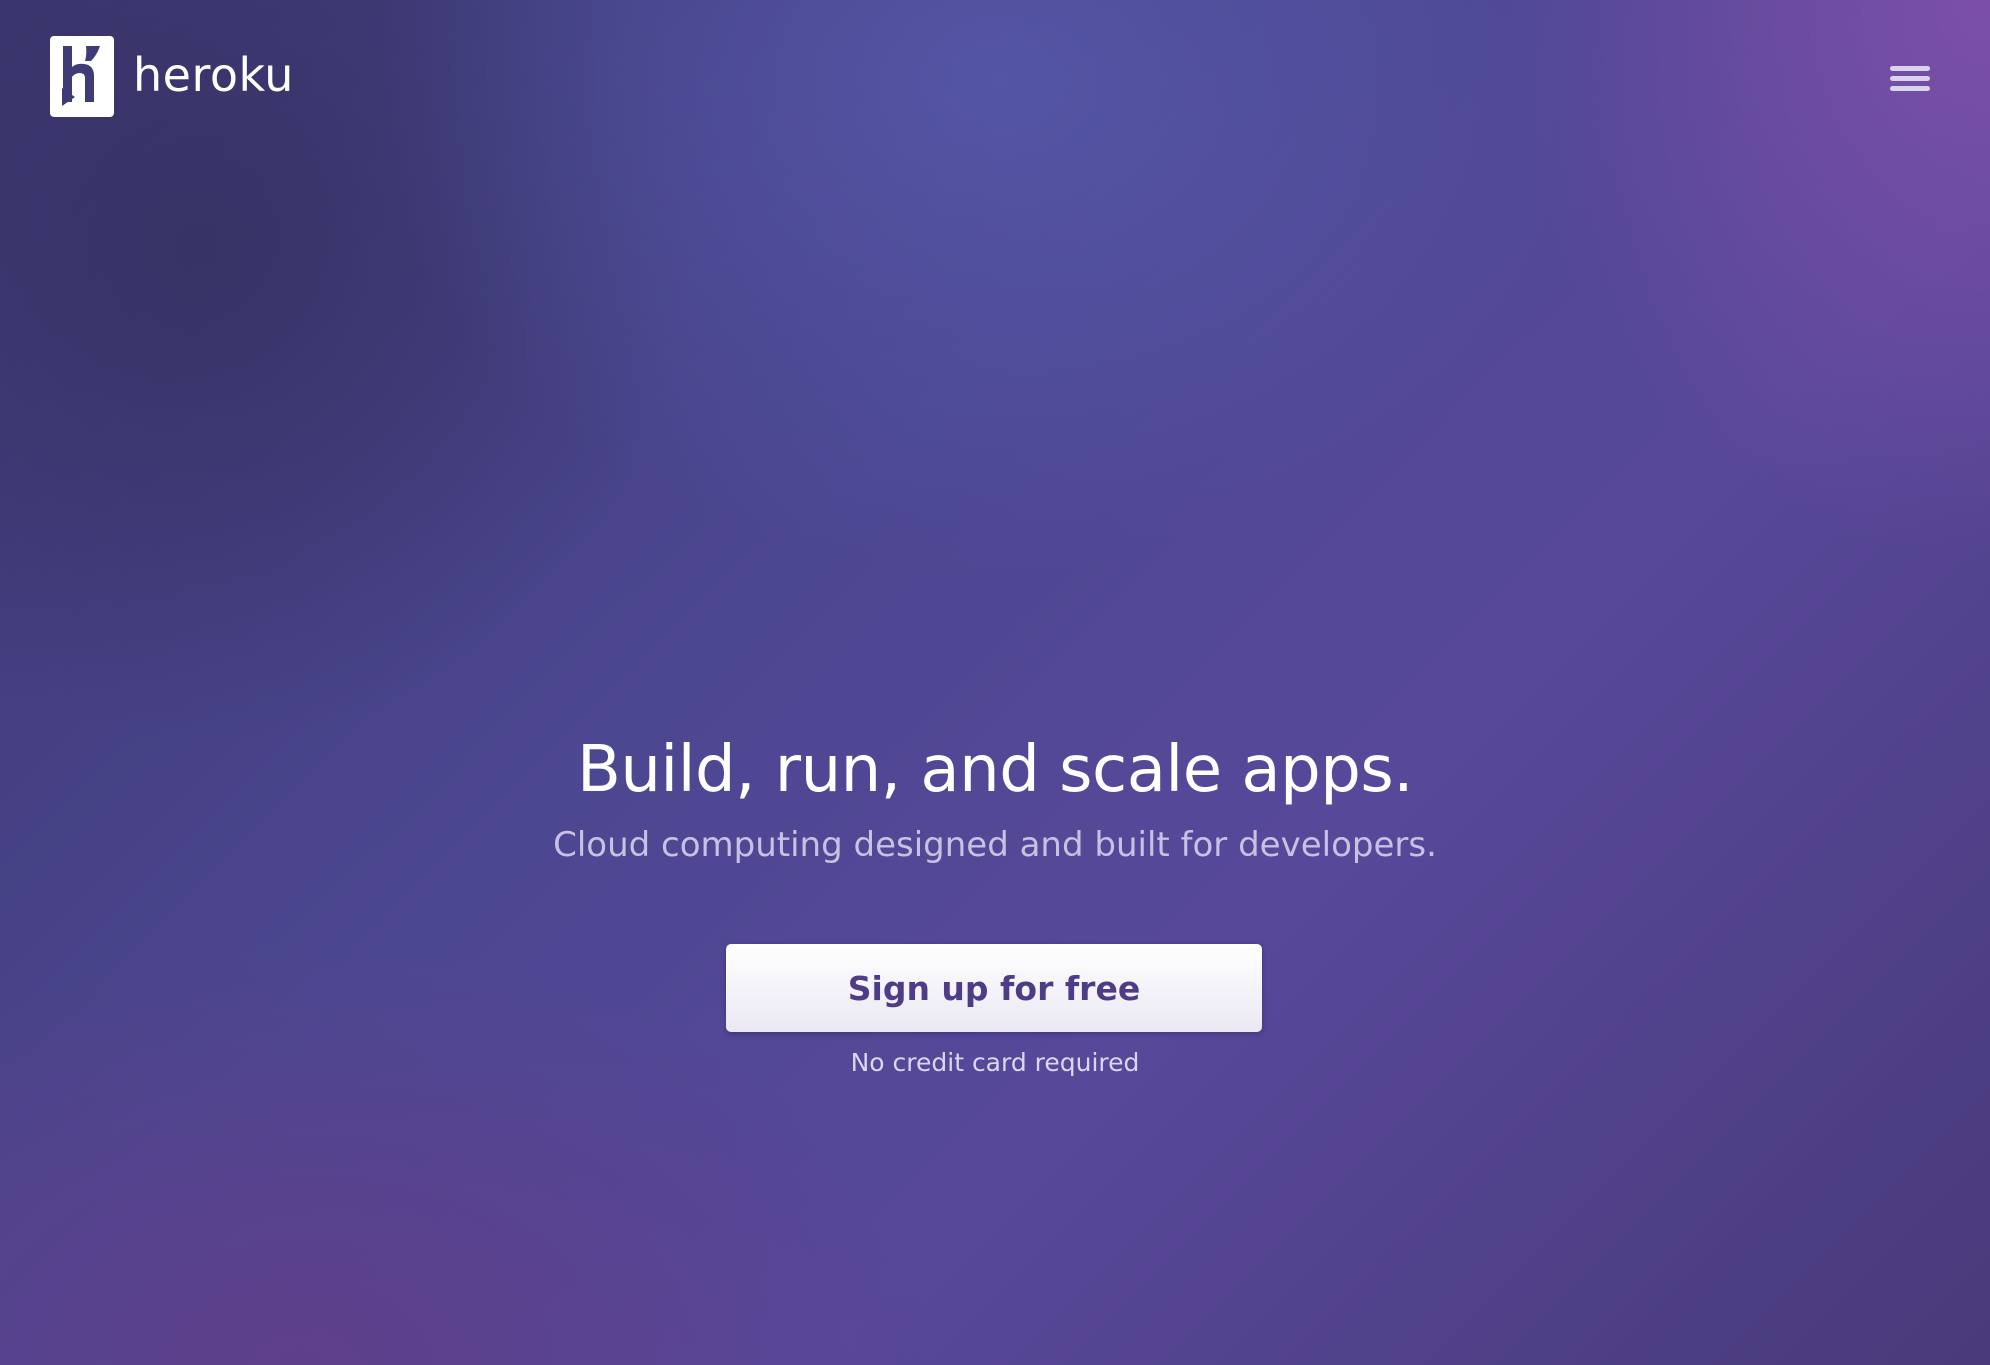 This screenshot has height=1365, width=1990. I want to click on heroku-logo-link: heroku, so click(172, 76).